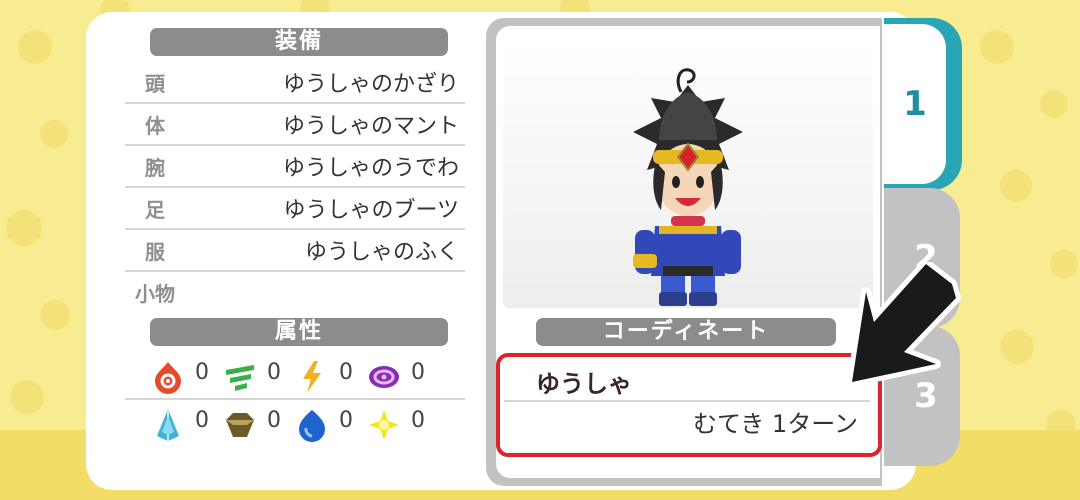  I want to click on attribute-ice: 0, so click(181, 422).